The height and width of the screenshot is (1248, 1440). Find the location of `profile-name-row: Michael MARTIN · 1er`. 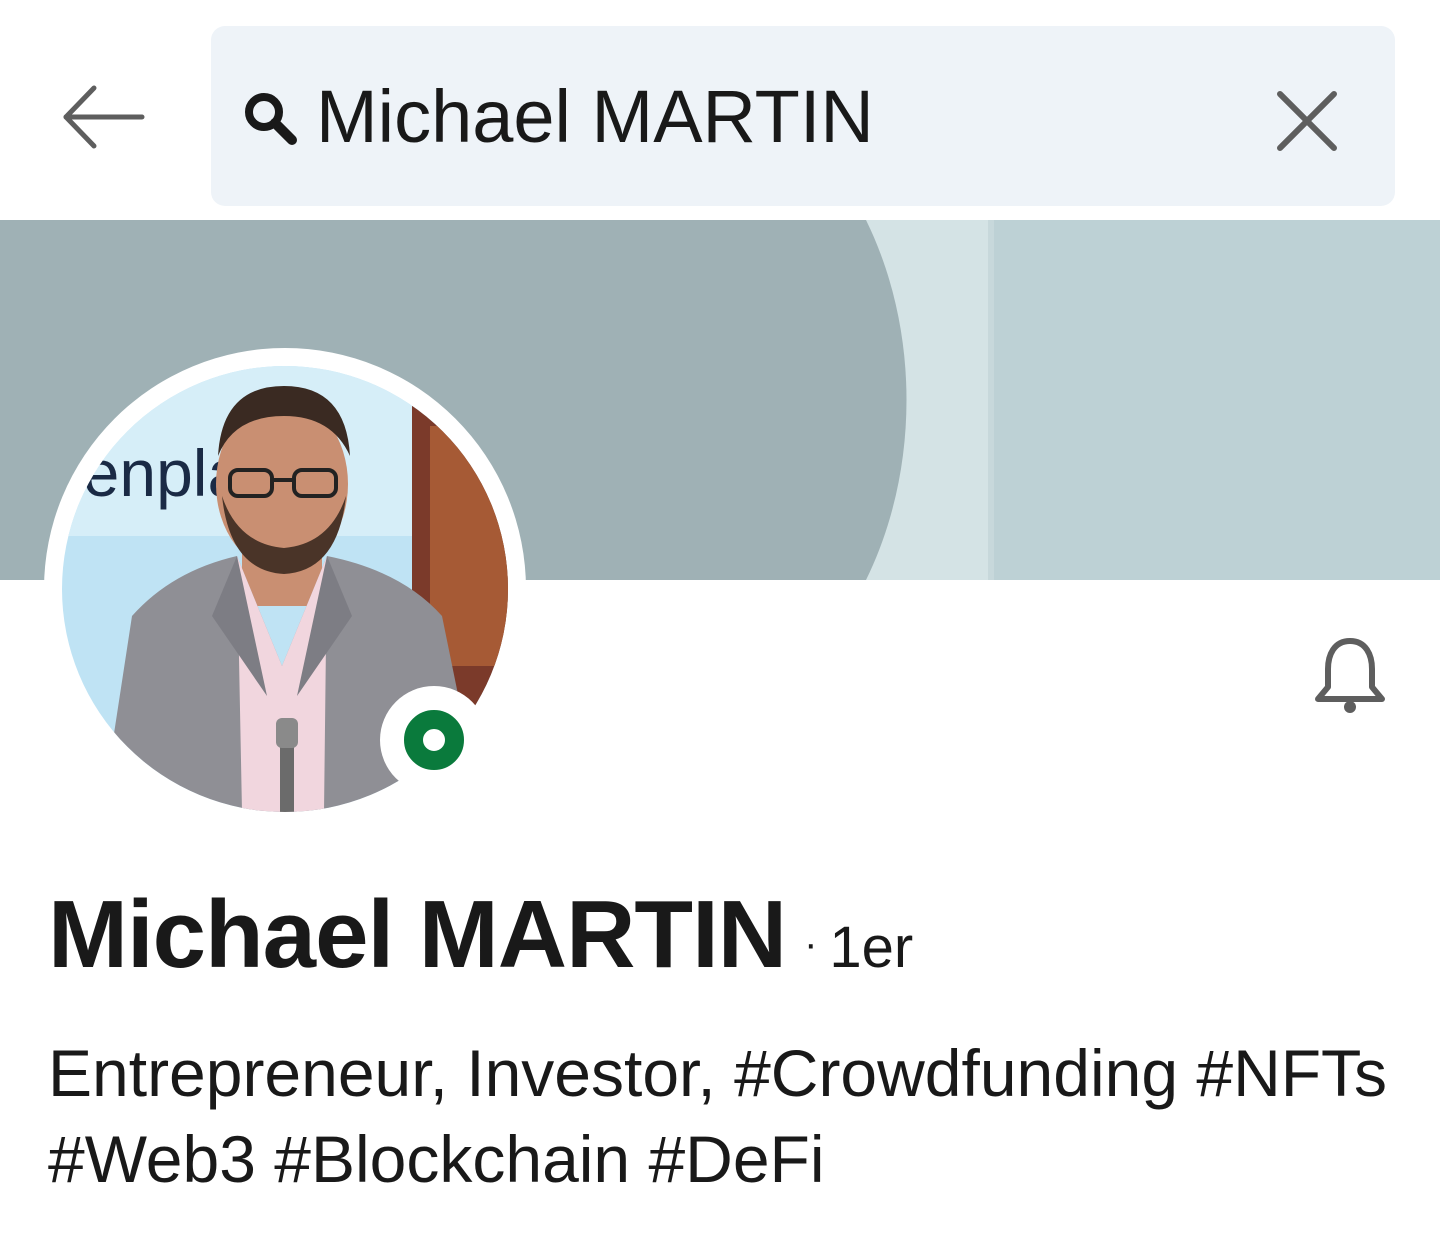

profile-name-row: Michael MARTIN · 1er is located at coordinates (480, 940).